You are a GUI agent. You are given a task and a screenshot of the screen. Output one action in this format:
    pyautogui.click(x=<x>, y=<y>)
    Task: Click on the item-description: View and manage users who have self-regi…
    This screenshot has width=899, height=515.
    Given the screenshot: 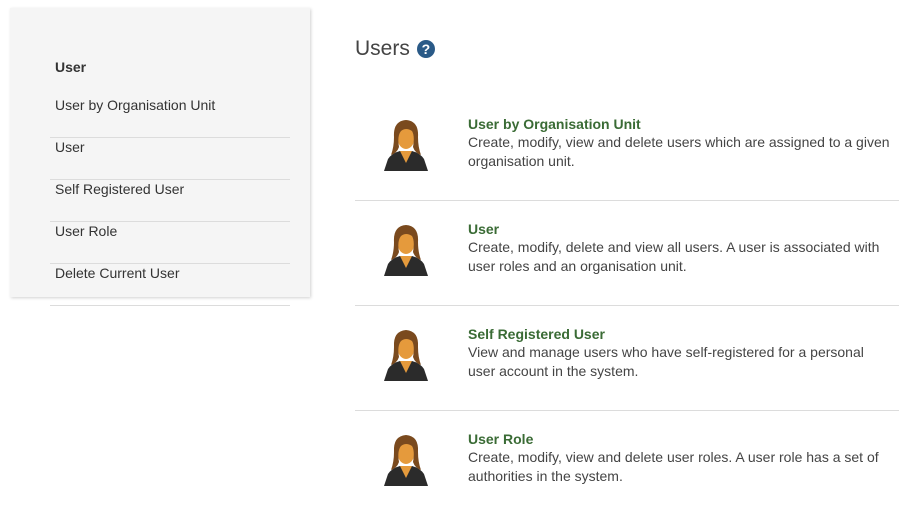 What is the action you would take?
    pyautogui.click(x=666, y=361)
    